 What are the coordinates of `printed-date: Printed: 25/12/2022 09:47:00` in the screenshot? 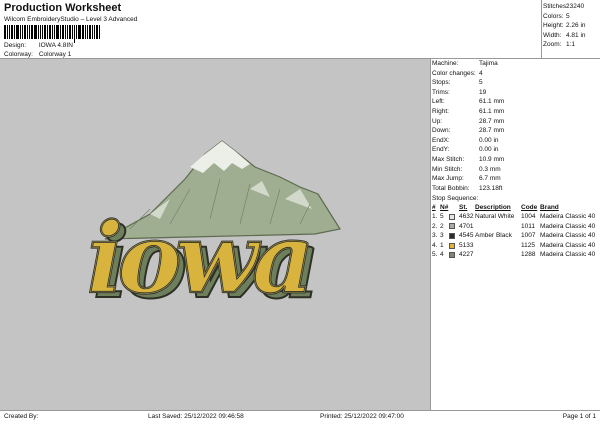 It's located at (362, 416).